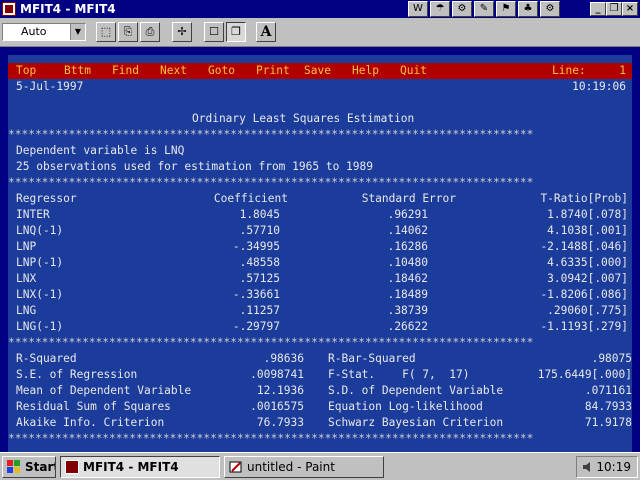 The image size is (640, 480). I want to click on writer-icon: W, so click(418, 9).